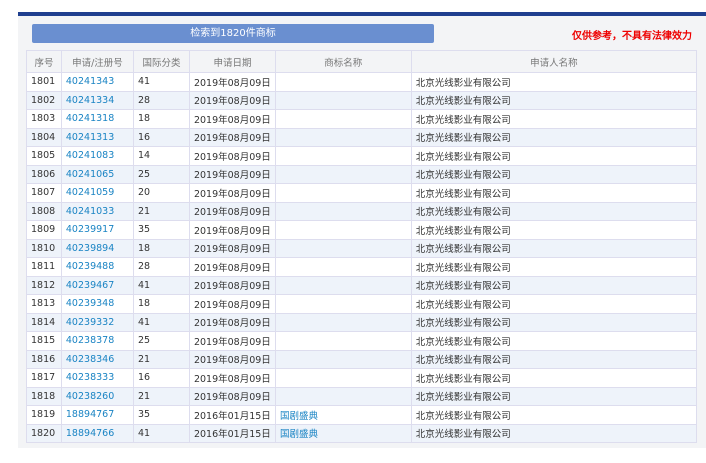 The height and width of the screenshot is (463, 706). Describe the element at coordinates (232, 433) in the screenshot. I see `date-cell: 2016年01月15日` at that location.